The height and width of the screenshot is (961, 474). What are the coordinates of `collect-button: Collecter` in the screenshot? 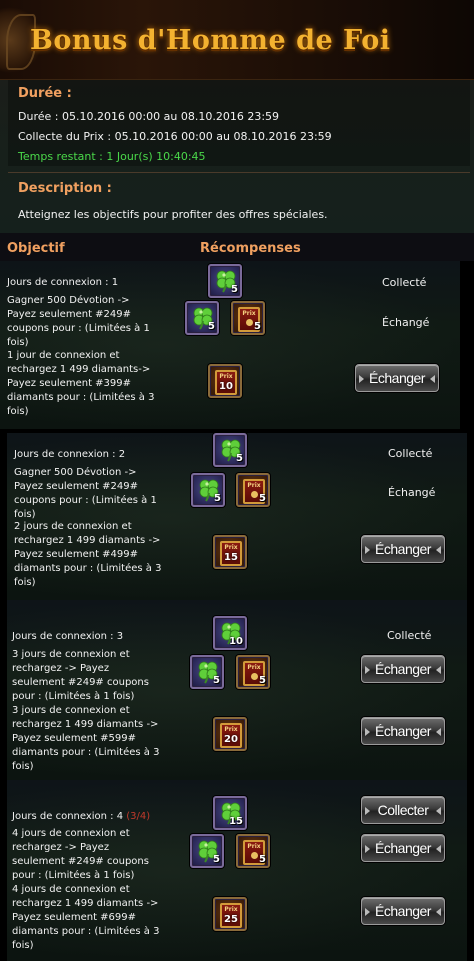 It's located at (403, 810).